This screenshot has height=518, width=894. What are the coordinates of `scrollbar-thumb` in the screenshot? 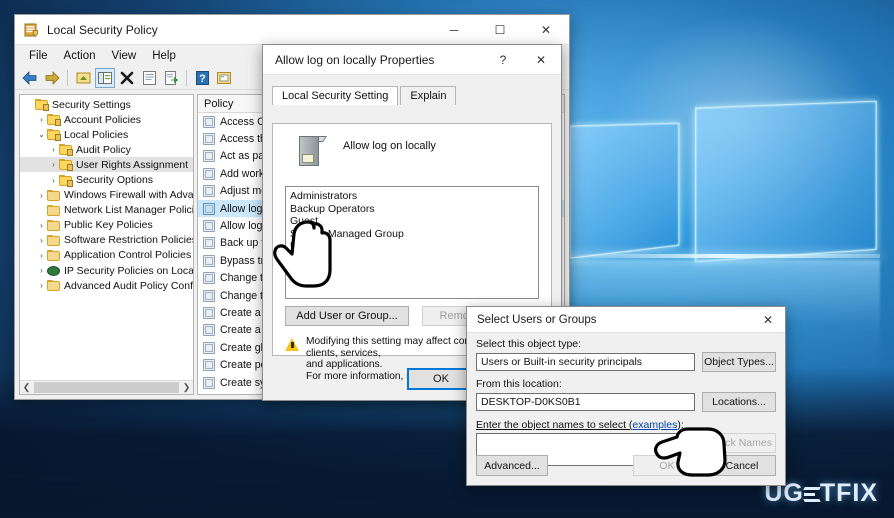 It's located at (106, 387).